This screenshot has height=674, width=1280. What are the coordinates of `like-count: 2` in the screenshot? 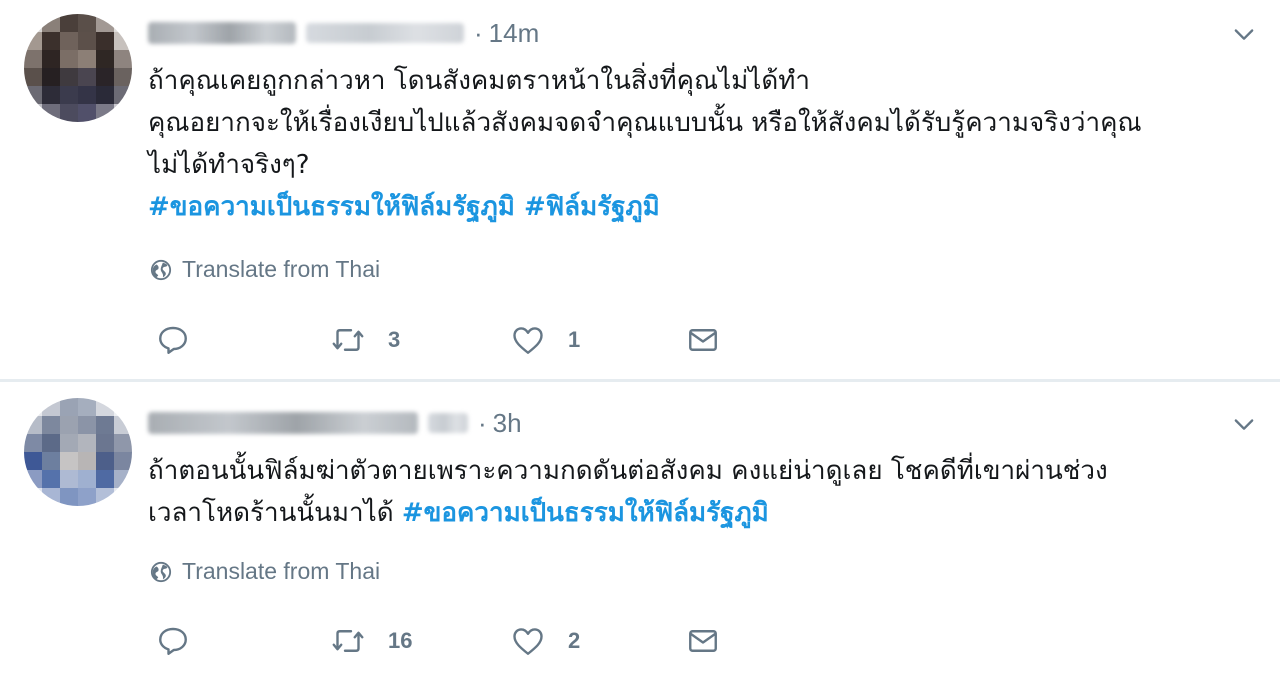 It's located at (574, 640).